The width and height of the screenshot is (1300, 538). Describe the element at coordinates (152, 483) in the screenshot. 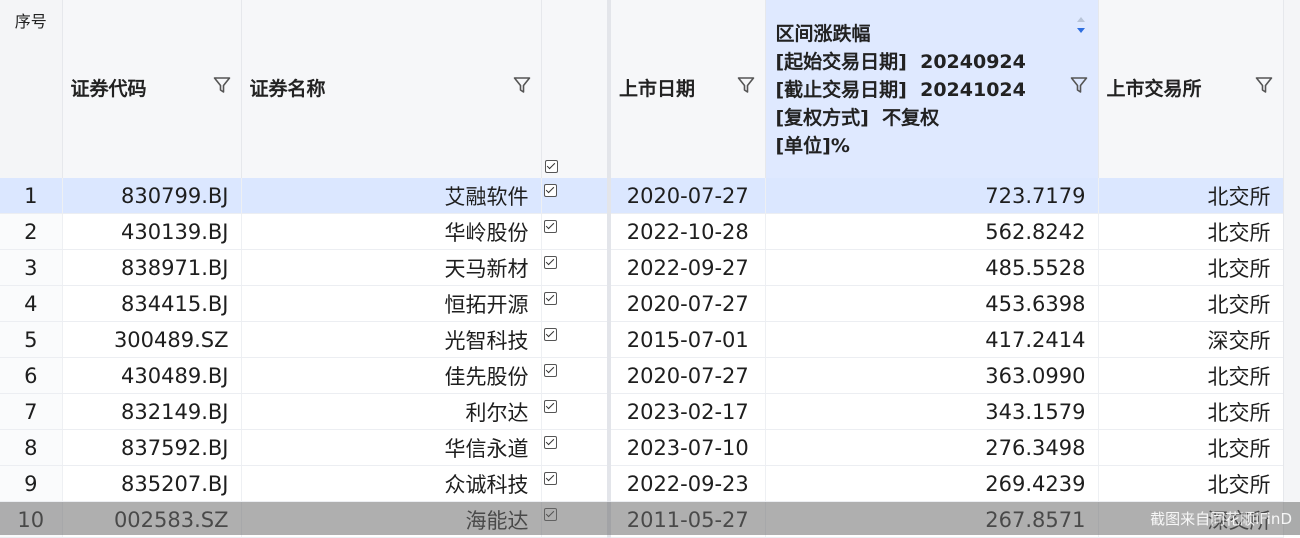

I see `security-code: 835207.BJ` at that location.